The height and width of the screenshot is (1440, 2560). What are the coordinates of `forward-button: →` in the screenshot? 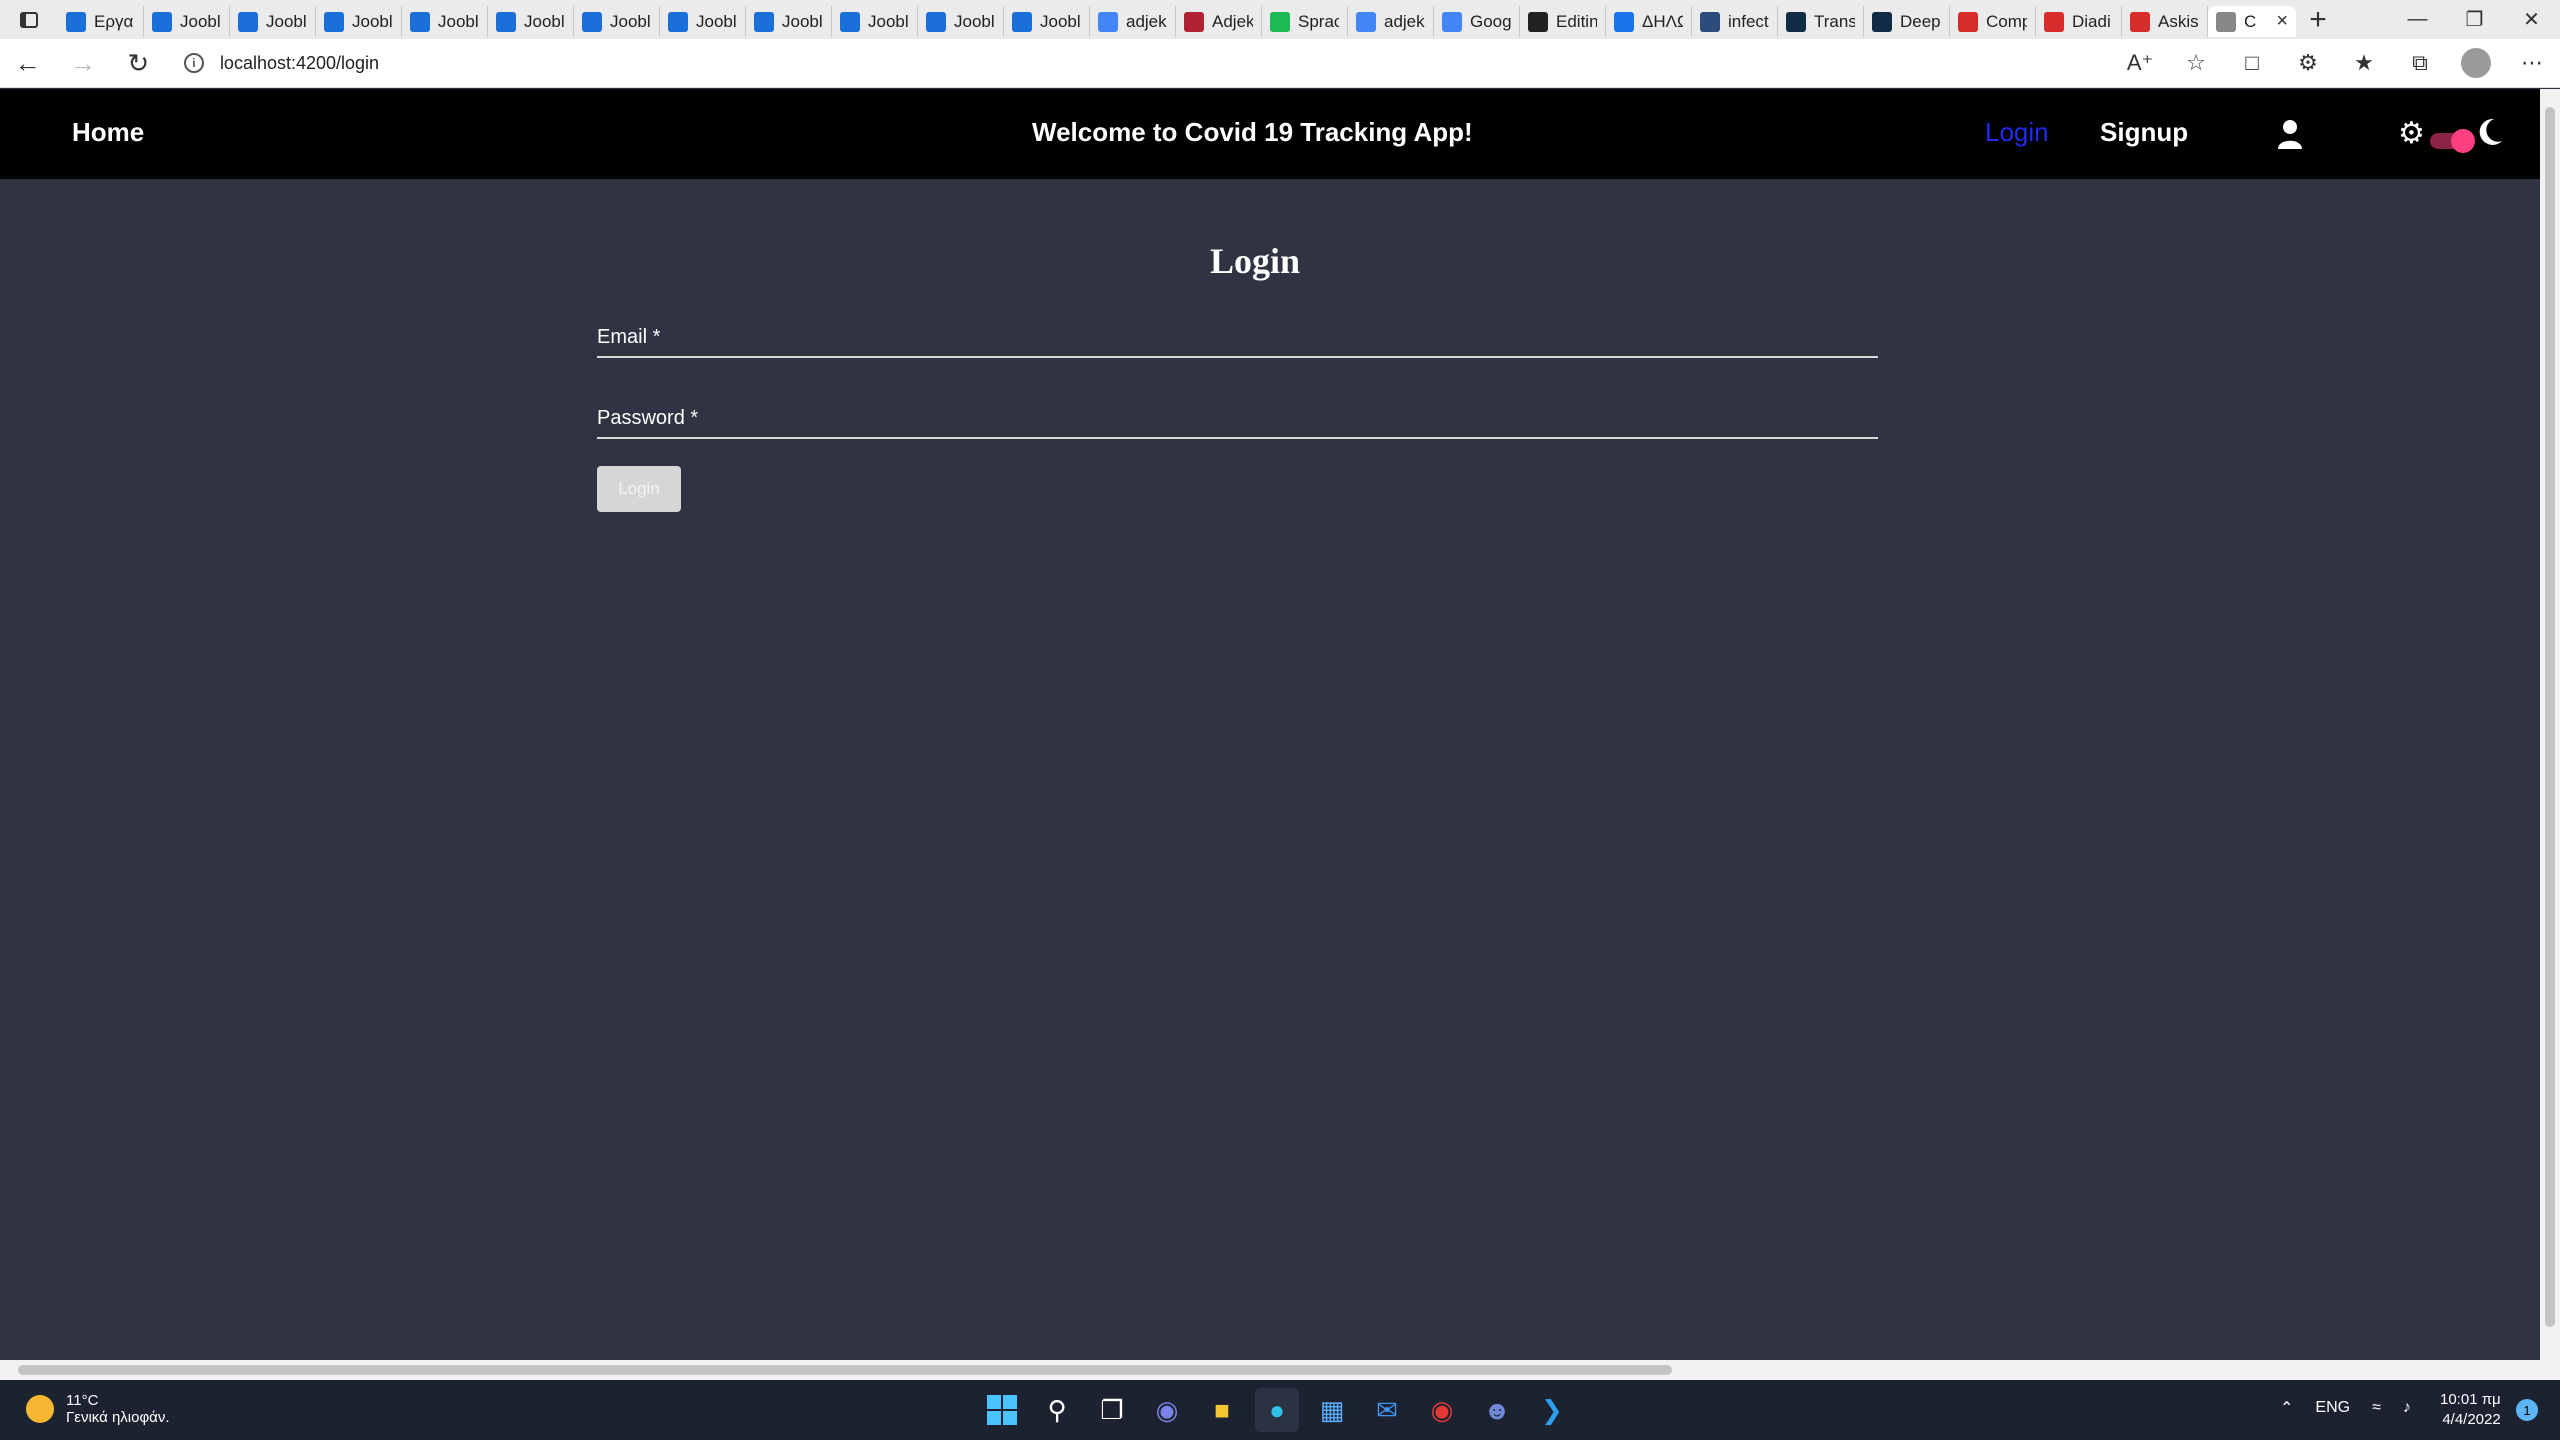 It's located at (82, 63).